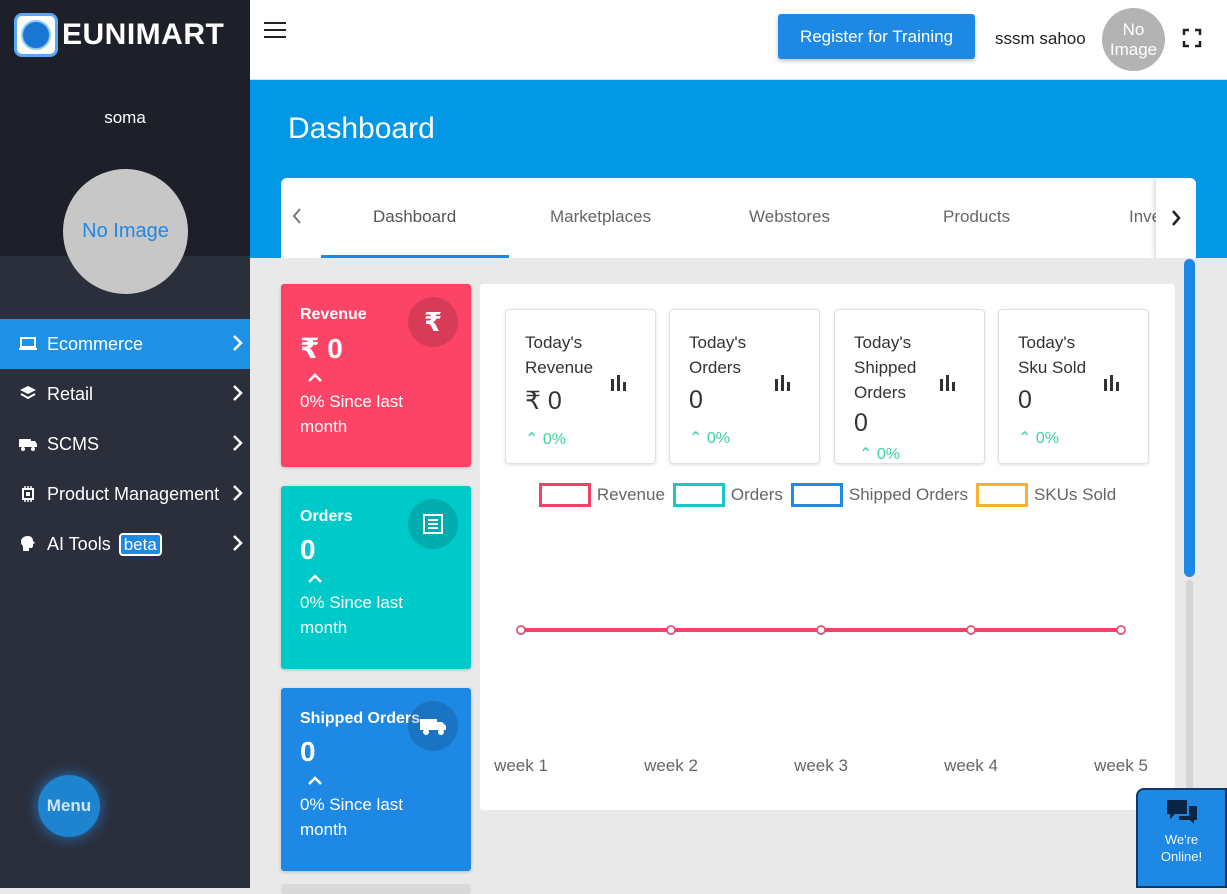 Image resolution: width=1227 pixels, height=894 pixels. What do you see at coordinates (361, 128) in the screenshot?
I see `page-title: Dashboard` at bounding box center [361, 128].